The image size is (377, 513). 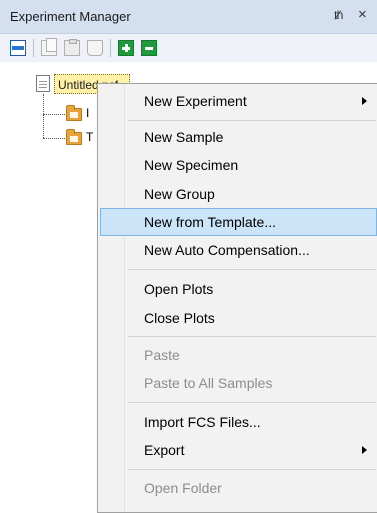 I want to click on tree-child-label: T, so click(x=89, y=137).